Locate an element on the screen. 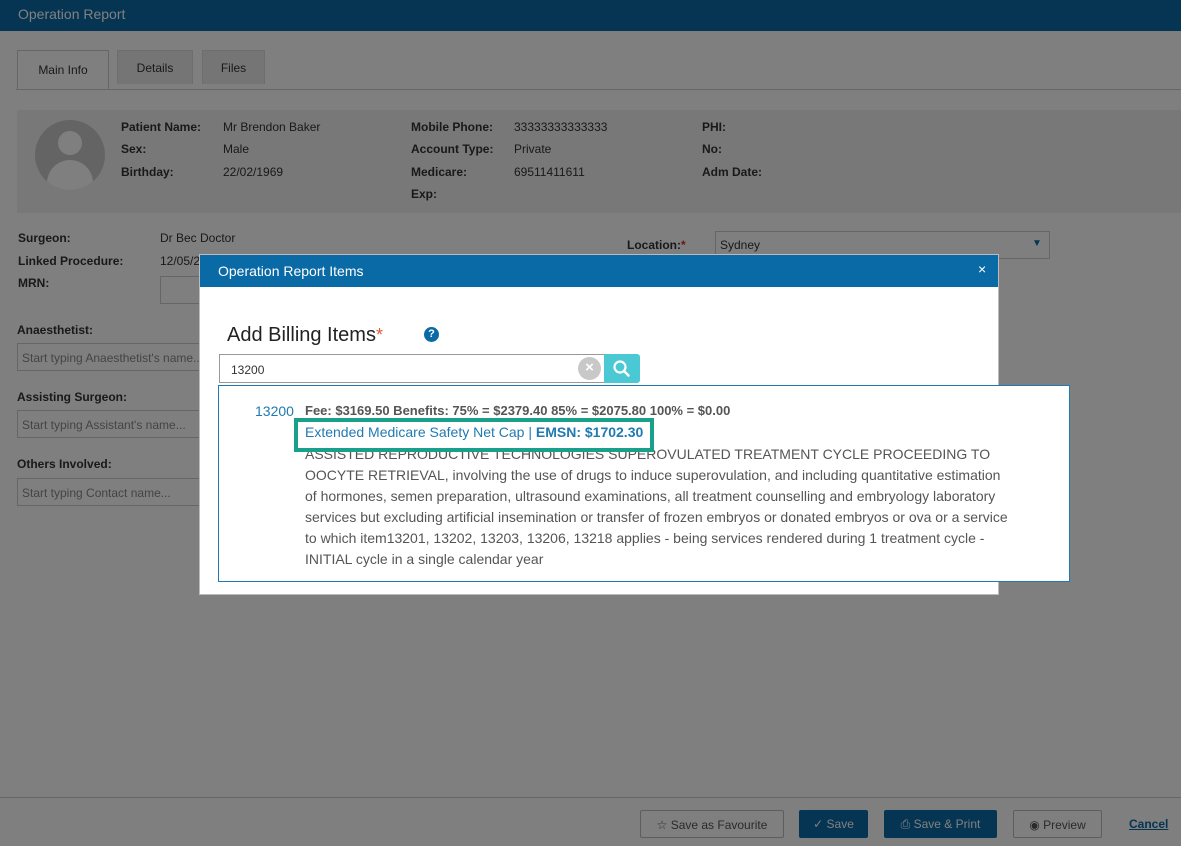 The width and height of the screenshot is (1181, 846). modal-header: Operation Report Items × is located at coordinates (599, 271).